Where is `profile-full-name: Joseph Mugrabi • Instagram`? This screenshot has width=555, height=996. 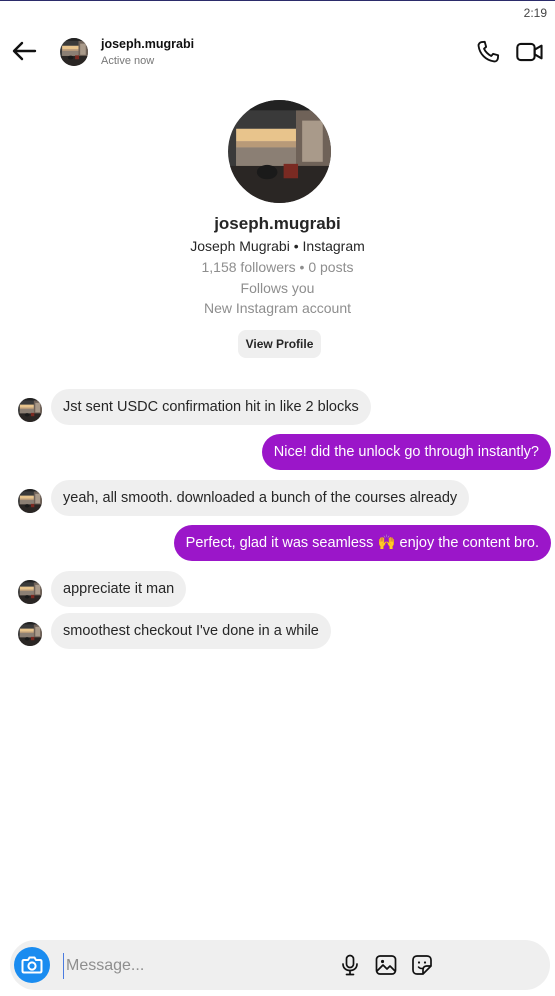
profile-full-name: Joseph Mugrabi • Instagram is located at coordinates (277, 246).